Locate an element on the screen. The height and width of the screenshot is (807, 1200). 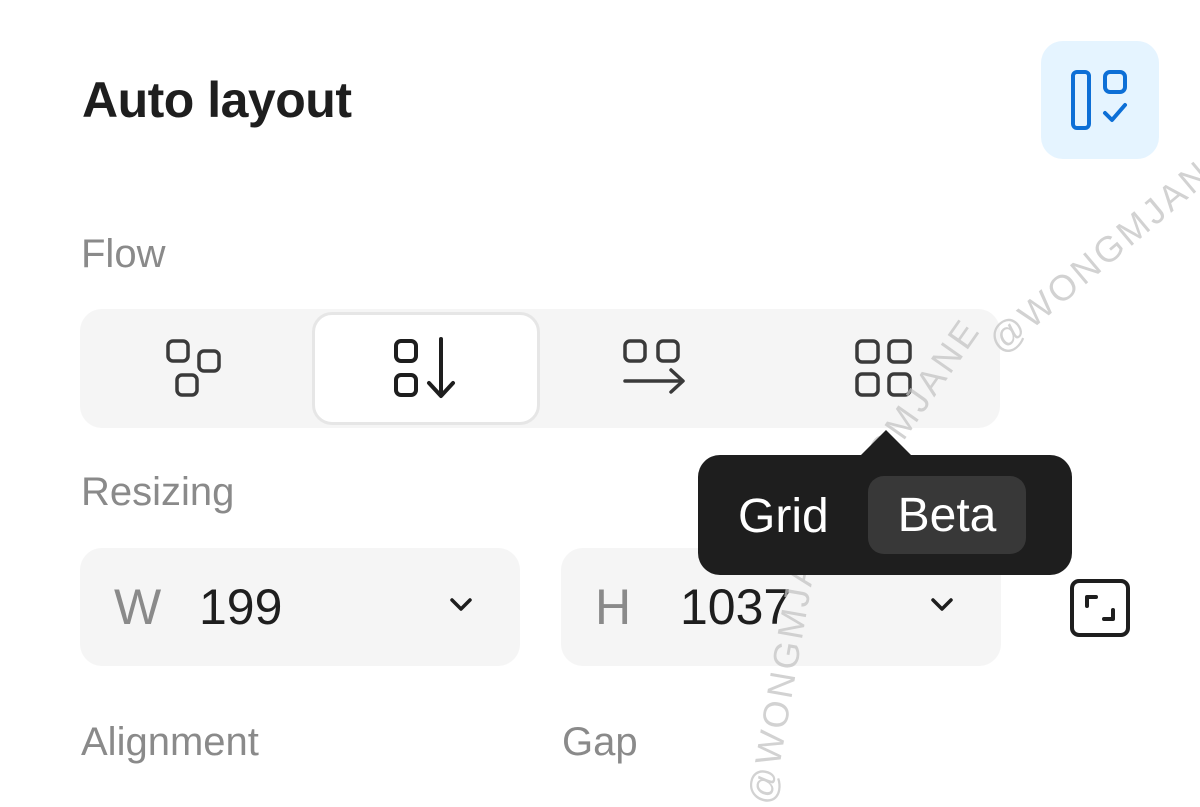
horizontal-layout-icon is located at coordinates (654, 366).